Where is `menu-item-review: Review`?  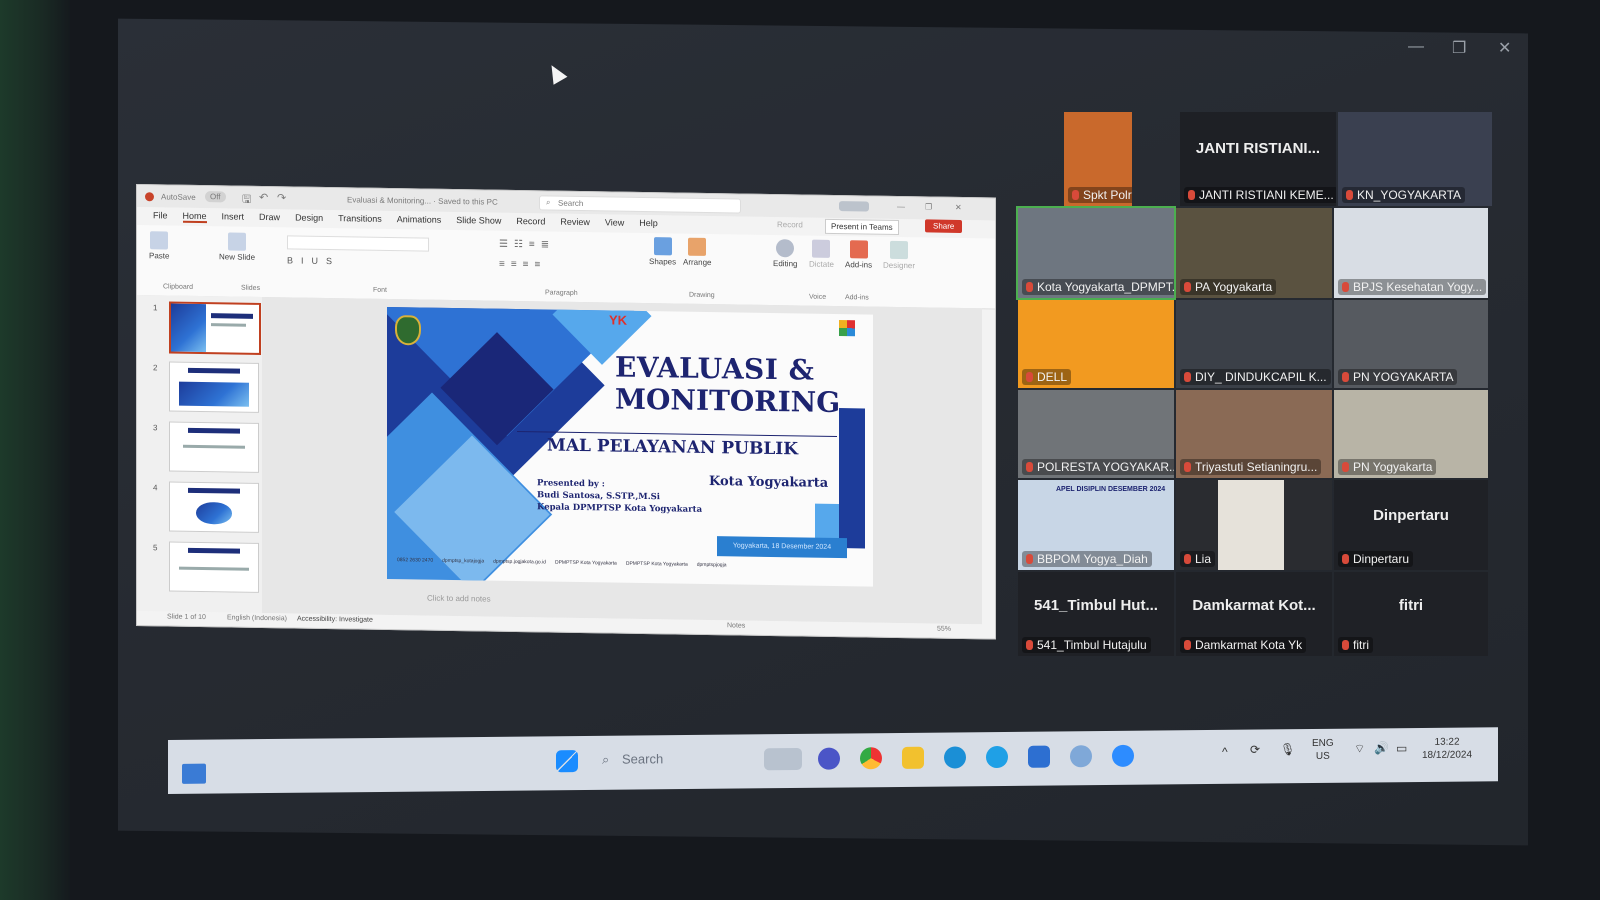
menu-item-review: Review is located at coordinates (575, 222).